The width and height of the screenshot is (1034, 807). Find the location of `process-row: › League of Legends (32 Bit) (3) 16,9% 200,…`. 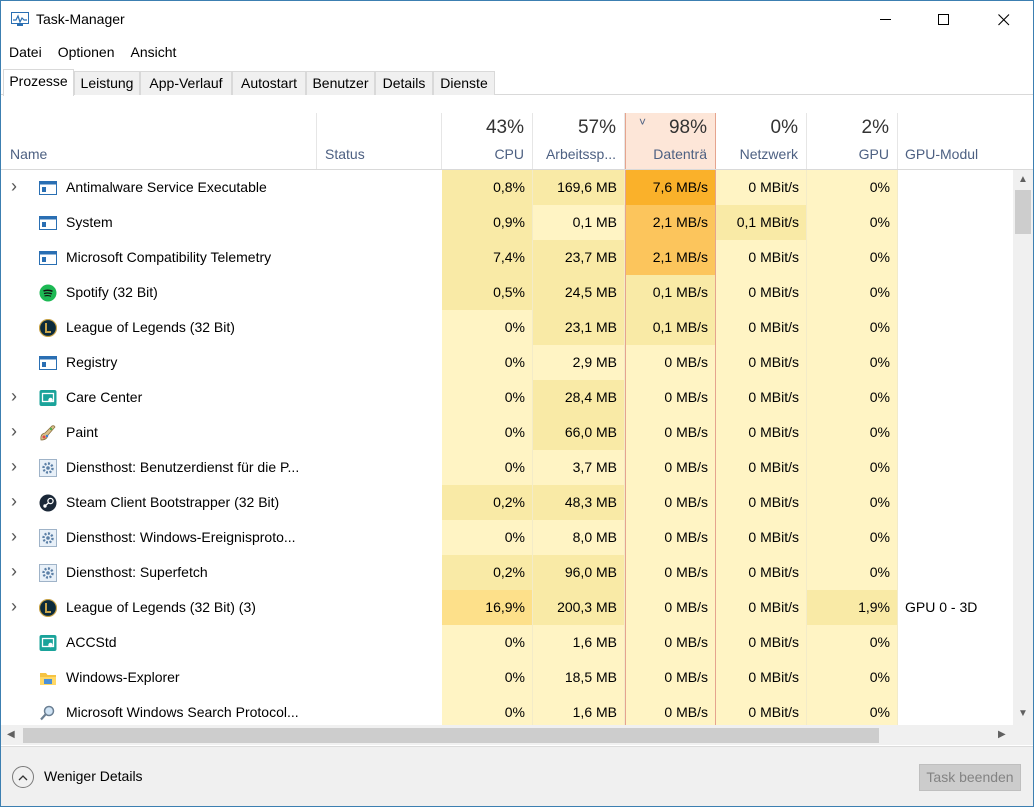

process-row: › League of Legends (32 Bit) (3) 16,9% 200,… is located at coordinates (507, 607).